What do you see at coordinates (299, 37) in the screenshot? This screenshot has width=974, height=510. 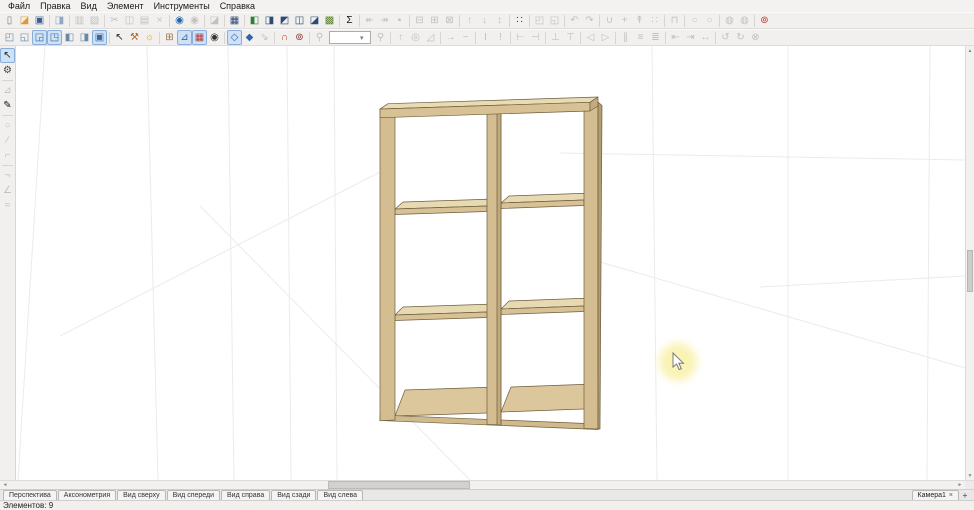 I see `orbit-ring-button: ⊚` at bounding box center [299, 37].